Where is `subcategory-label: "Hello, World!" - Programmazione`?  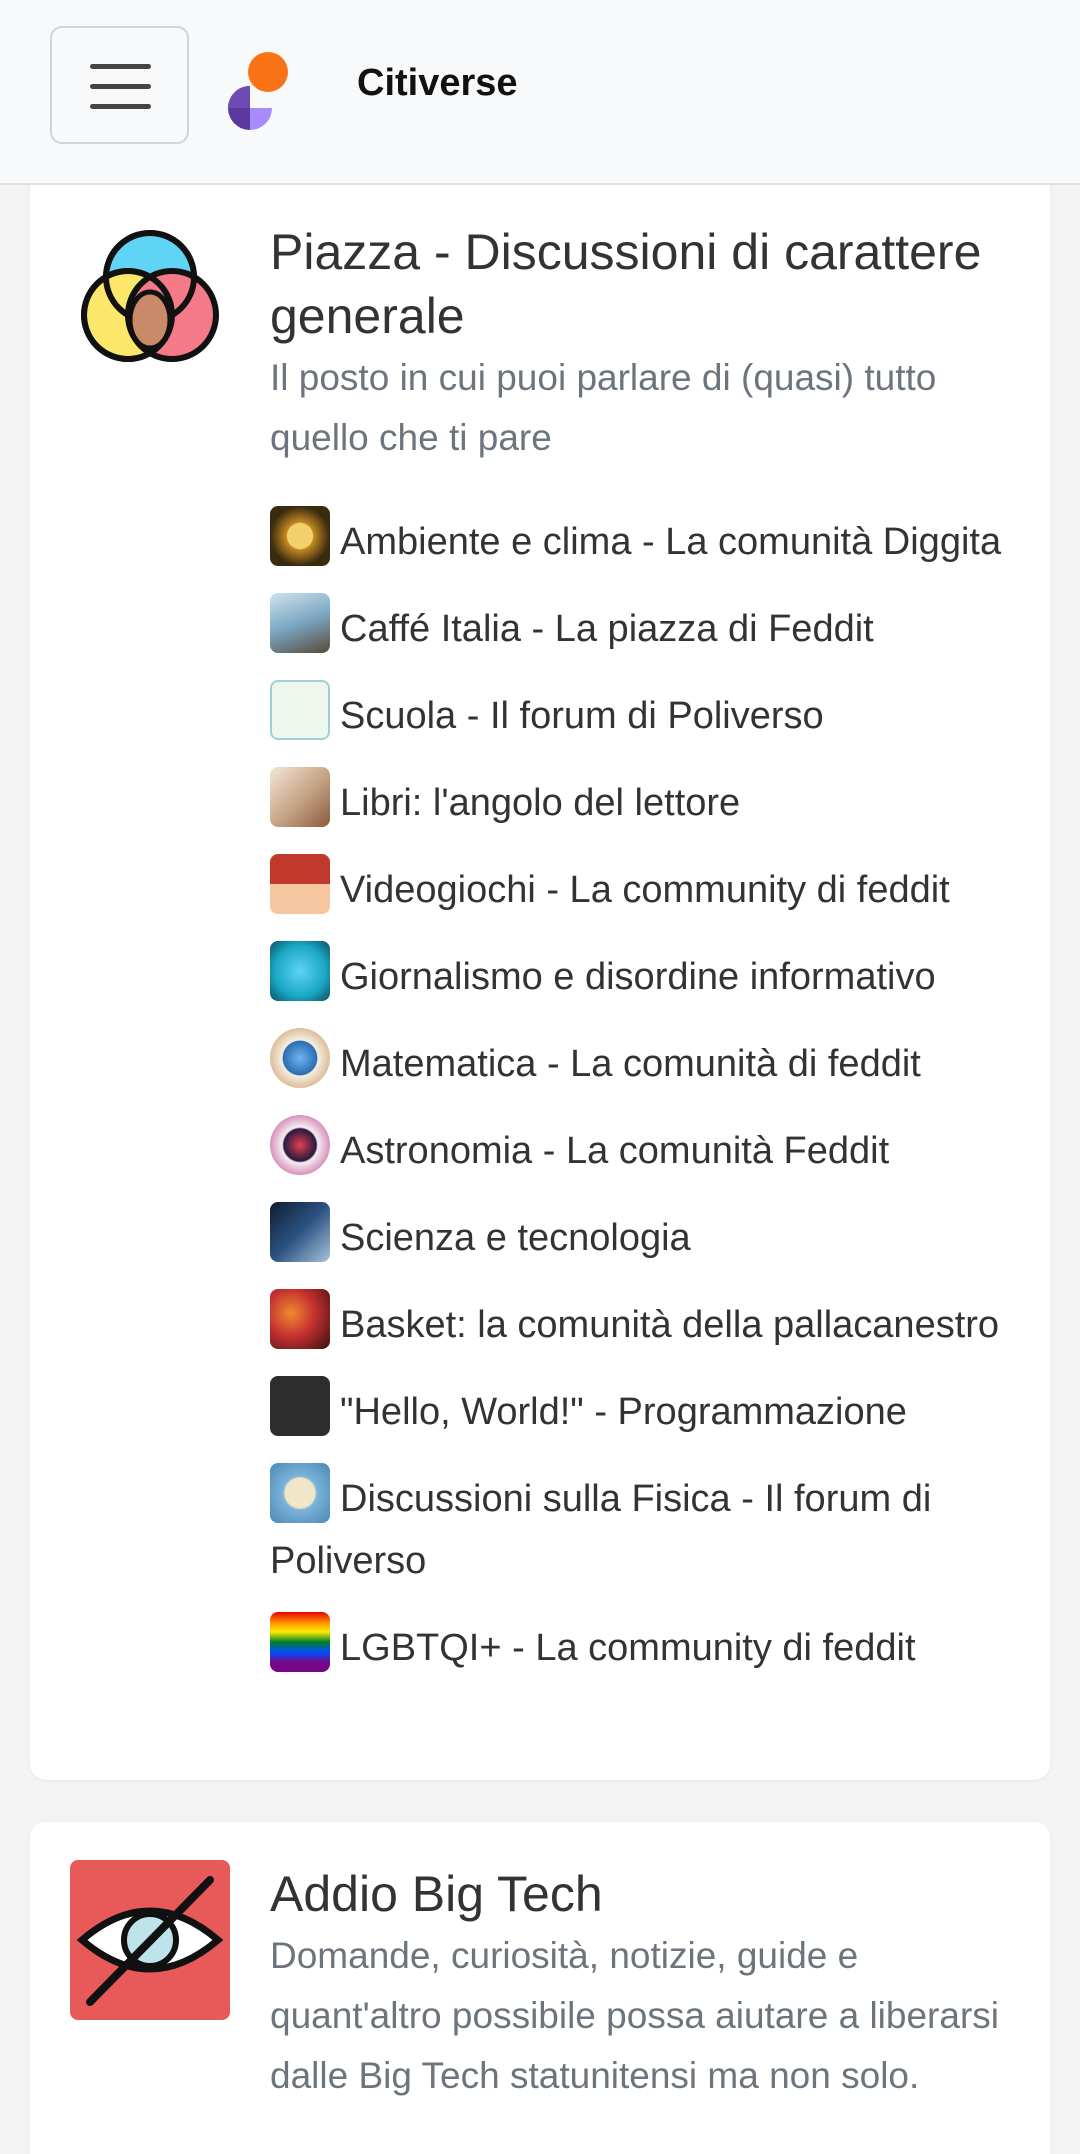 subcategory-label: "Hello, World!" - Programmazione is located at coordinates (623, 1412).